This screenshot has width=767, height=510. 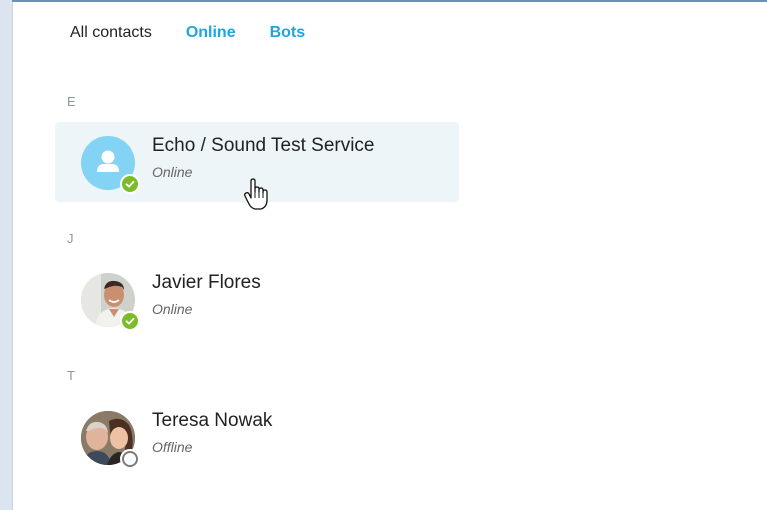 What do you see at coordinates (6, 255) in the screenshot?
I see `left-sidebar-edge` at bounding box center [6, 255].